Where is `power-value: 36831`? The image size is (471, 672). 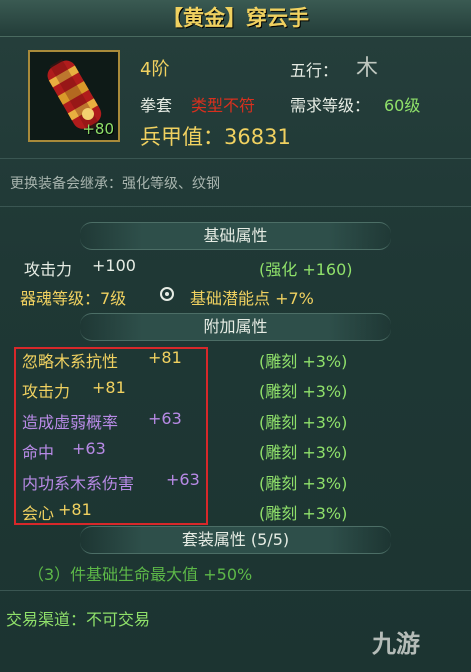 power-value: 36831 is located at coordinates (257, 137).